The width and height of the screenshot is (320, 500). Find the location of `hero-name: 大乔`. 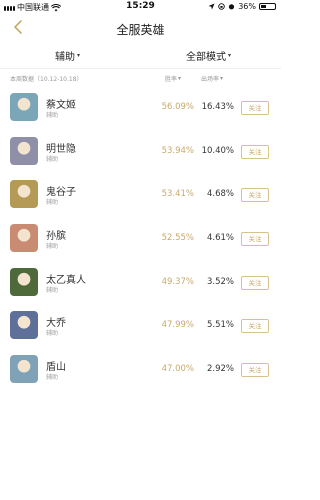

hero-name: 大乔 is located at coordinates (56, 324).